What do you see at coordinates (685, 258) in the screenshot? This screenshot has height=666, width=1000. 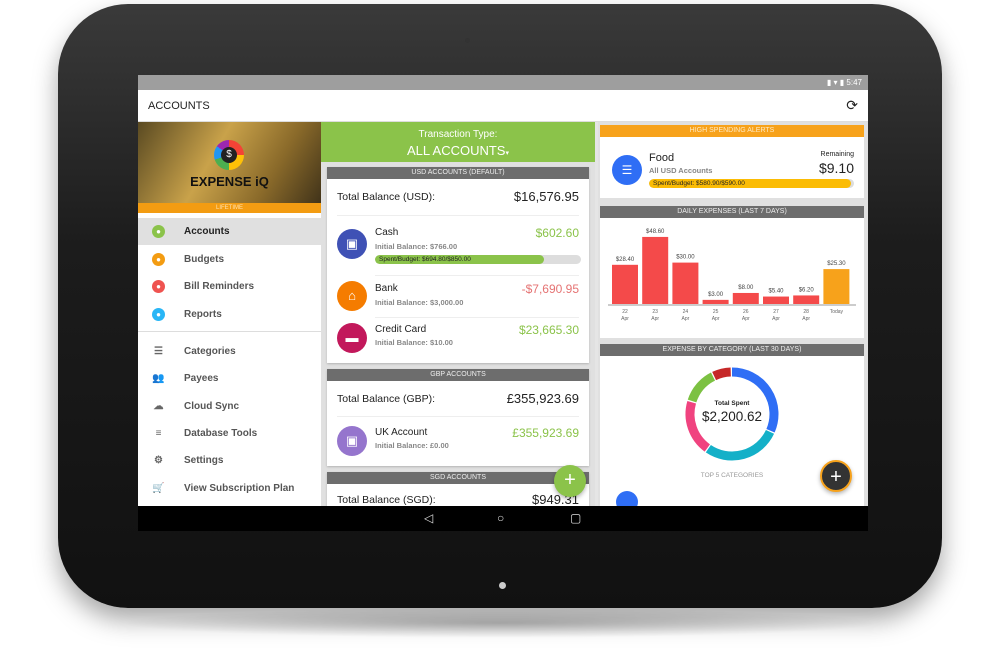 I see `bar-value-label: $30.00` at bounding box center [685, 258].